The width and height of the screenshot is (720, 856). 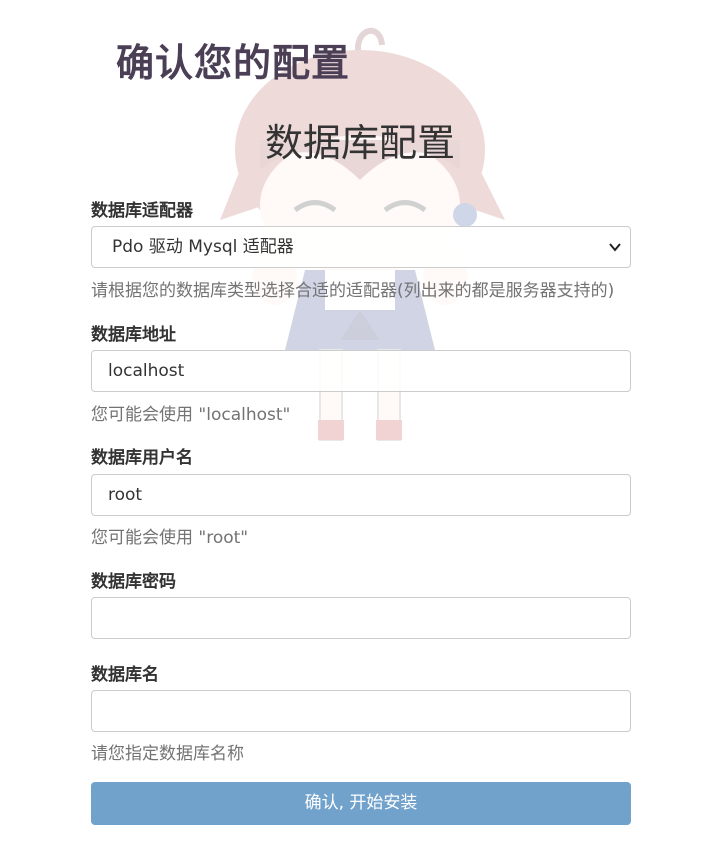 What do you see at coordinates (125, 675) in the screenshot?
I see `dbname-label: 数据库名` at bounding box center [125, 675].